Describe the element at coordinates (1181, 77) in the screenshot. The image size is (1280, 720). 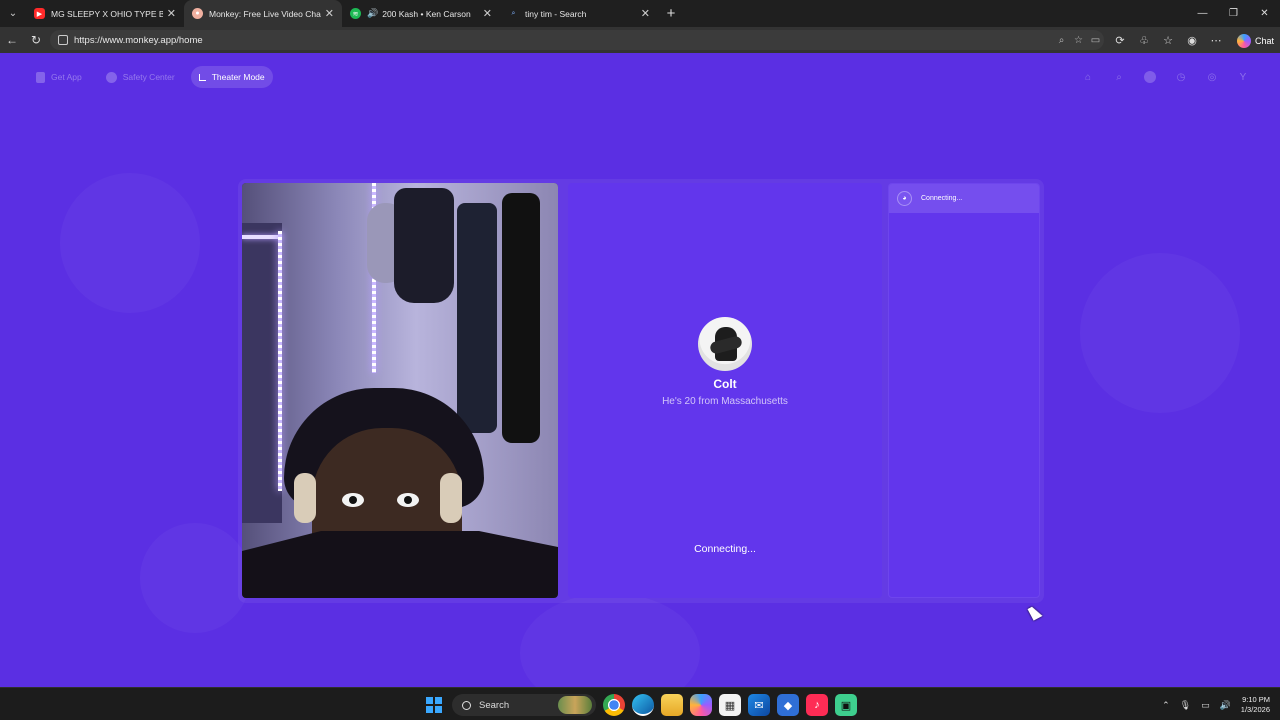
I see `history-icon: ◷` at that location.